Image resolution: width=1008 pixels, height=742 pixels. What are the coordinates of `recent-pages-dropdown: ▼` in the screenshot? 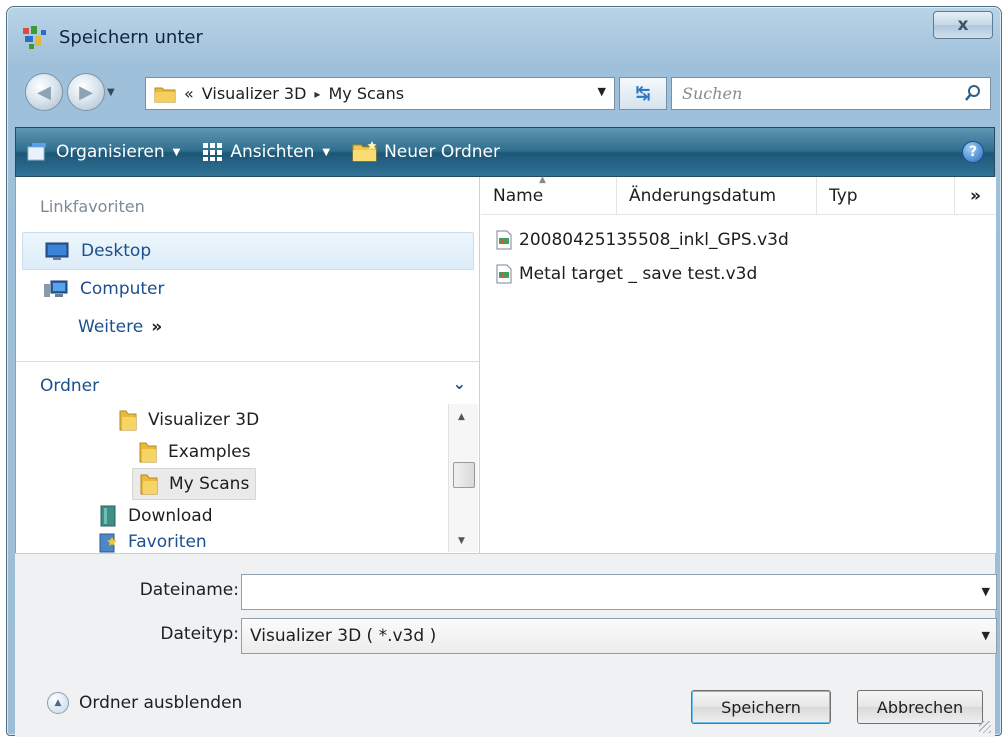 It's located at (111, 92).